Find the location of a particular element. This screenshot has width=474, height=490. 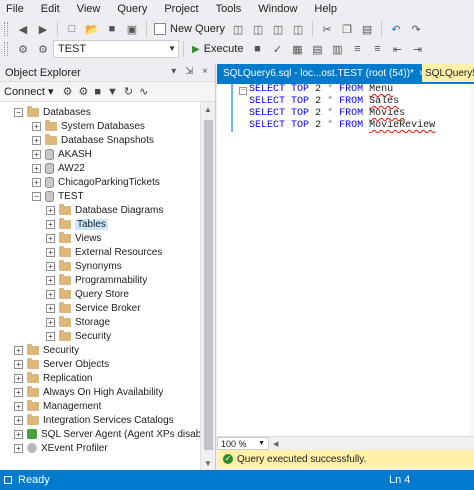

save-icon: ■ is located at coordinates (112, 29).